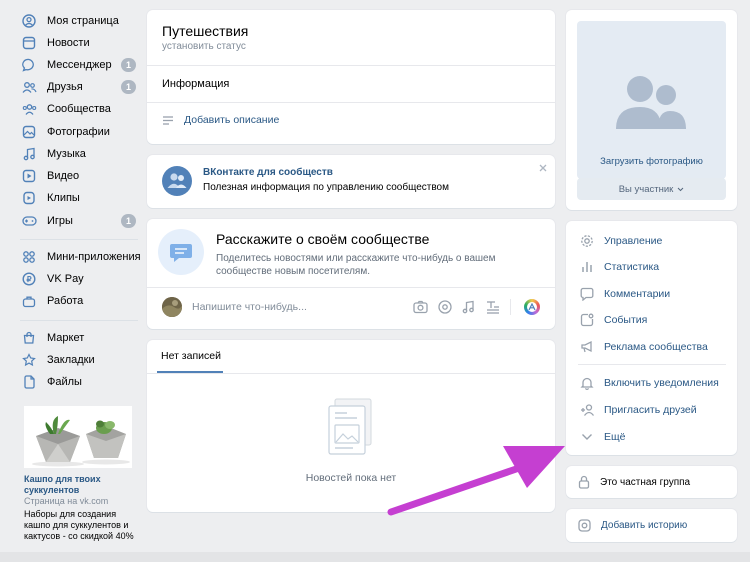 This screenshot has height=562, width=750. Describe the element at coordinates (543, 168) in the screenshot. I see `close-icon` at that location.